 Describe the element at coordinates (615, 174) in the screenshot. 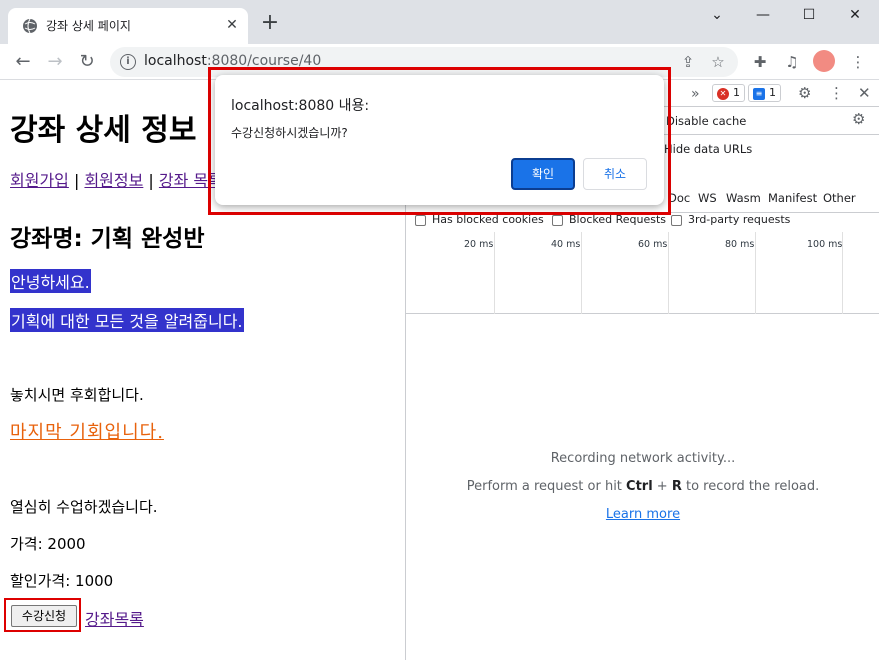

I see `cancel-button: 취소` at that location.